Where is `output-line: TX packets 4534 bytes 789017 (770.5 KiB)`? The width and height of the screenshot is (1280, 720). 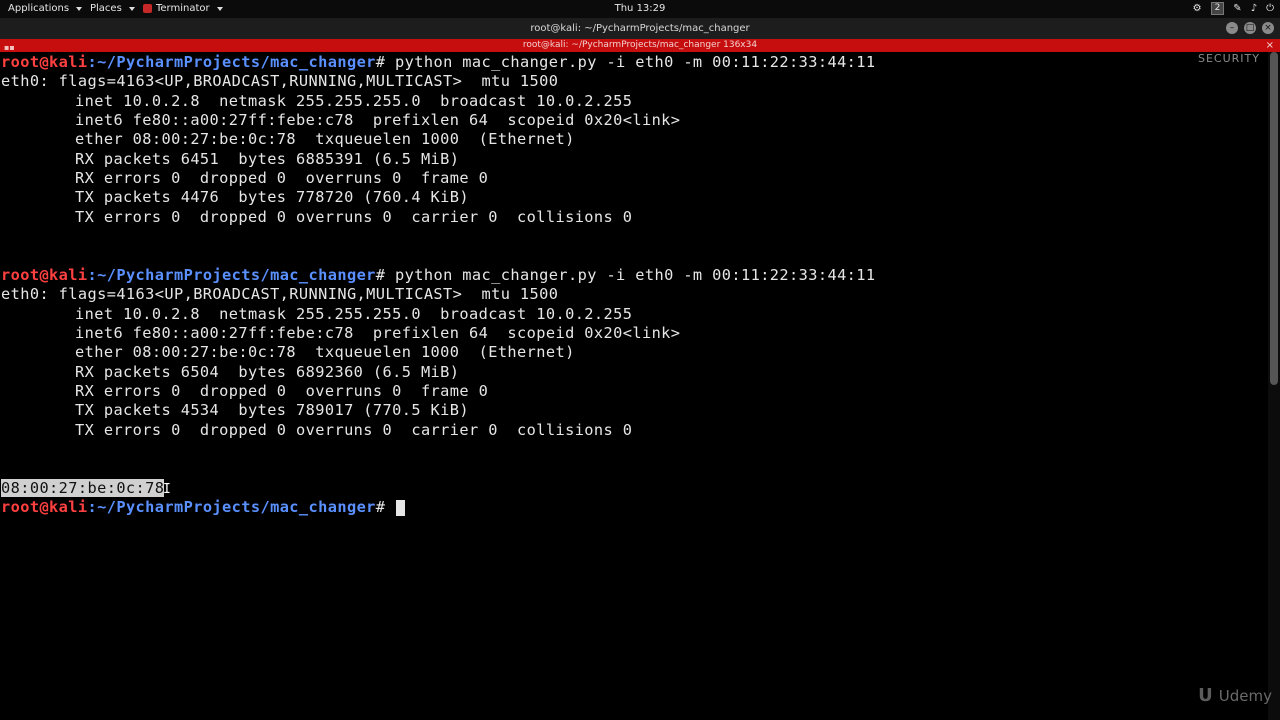 output-line: TX packets 4534 bytes 789017 (770.5 KiB) is located at coordinates (272, 410).